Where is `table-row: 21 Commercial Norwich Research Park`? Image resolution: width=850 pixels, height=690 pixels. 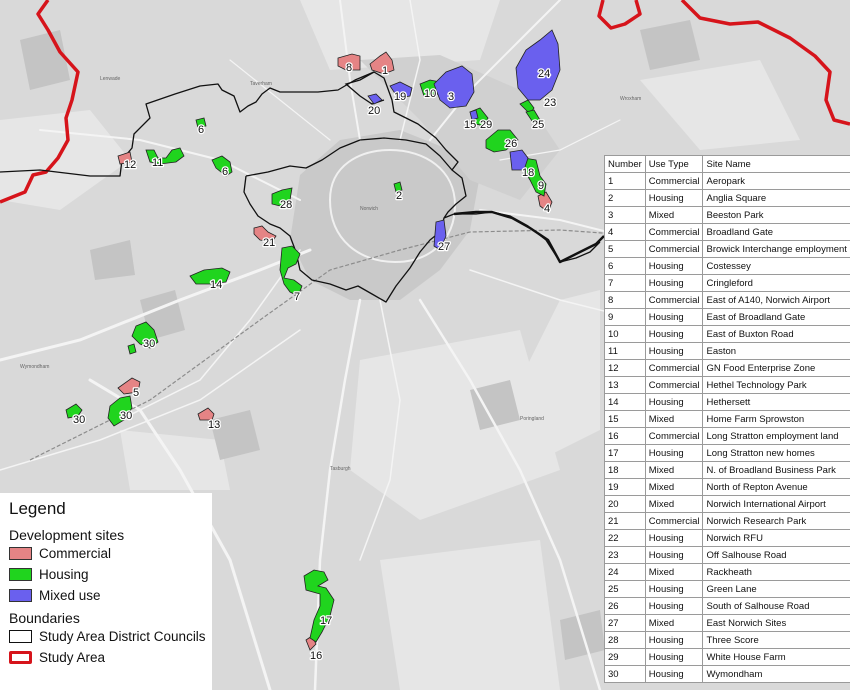 table-row: 21 Commercial Norwich Research Park is located at coordinates (727, 521).